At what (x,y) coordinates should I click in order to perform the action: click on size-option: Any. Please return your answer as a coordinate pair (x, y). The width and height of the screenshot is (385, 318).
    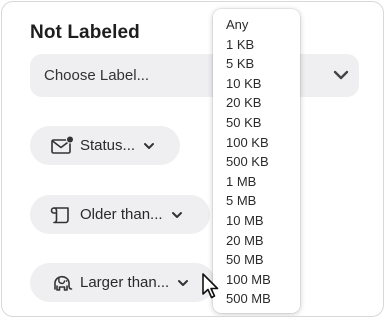
    Looking at the image, I should click on (256, 25).